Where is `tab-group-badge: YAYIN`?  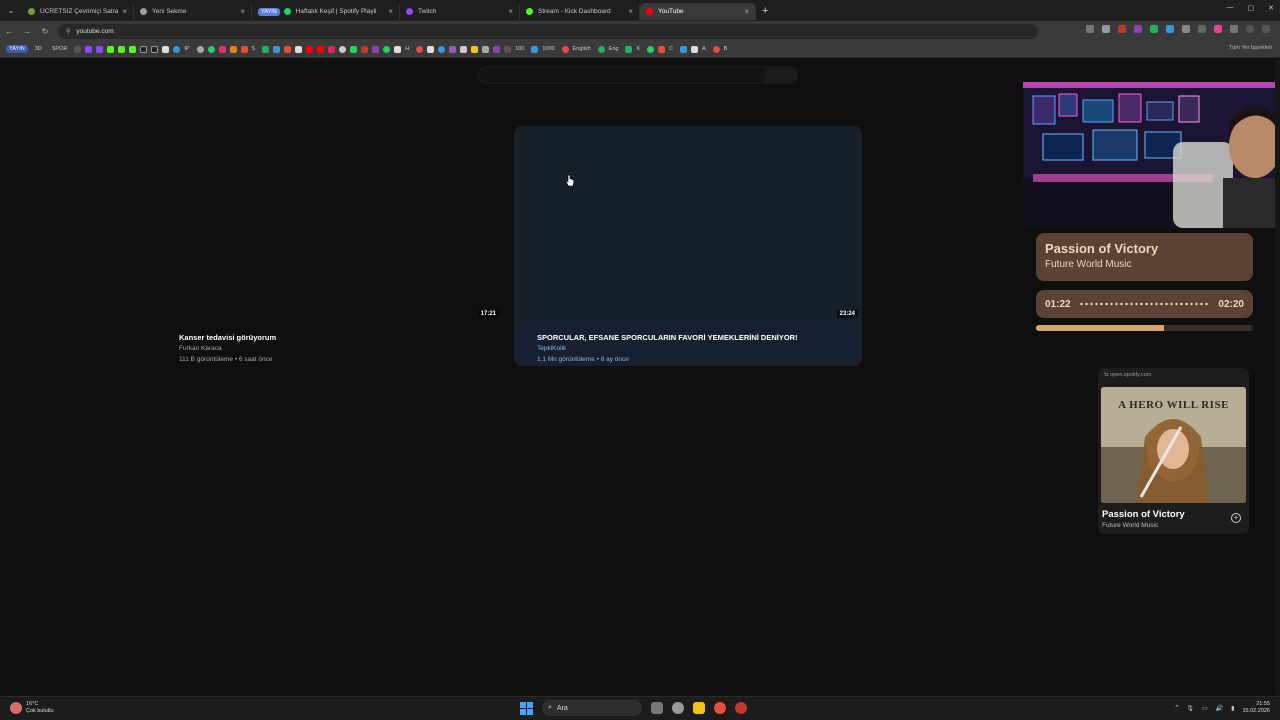 tab-group-badge: YAYIN is located at coordinates (269, 11).